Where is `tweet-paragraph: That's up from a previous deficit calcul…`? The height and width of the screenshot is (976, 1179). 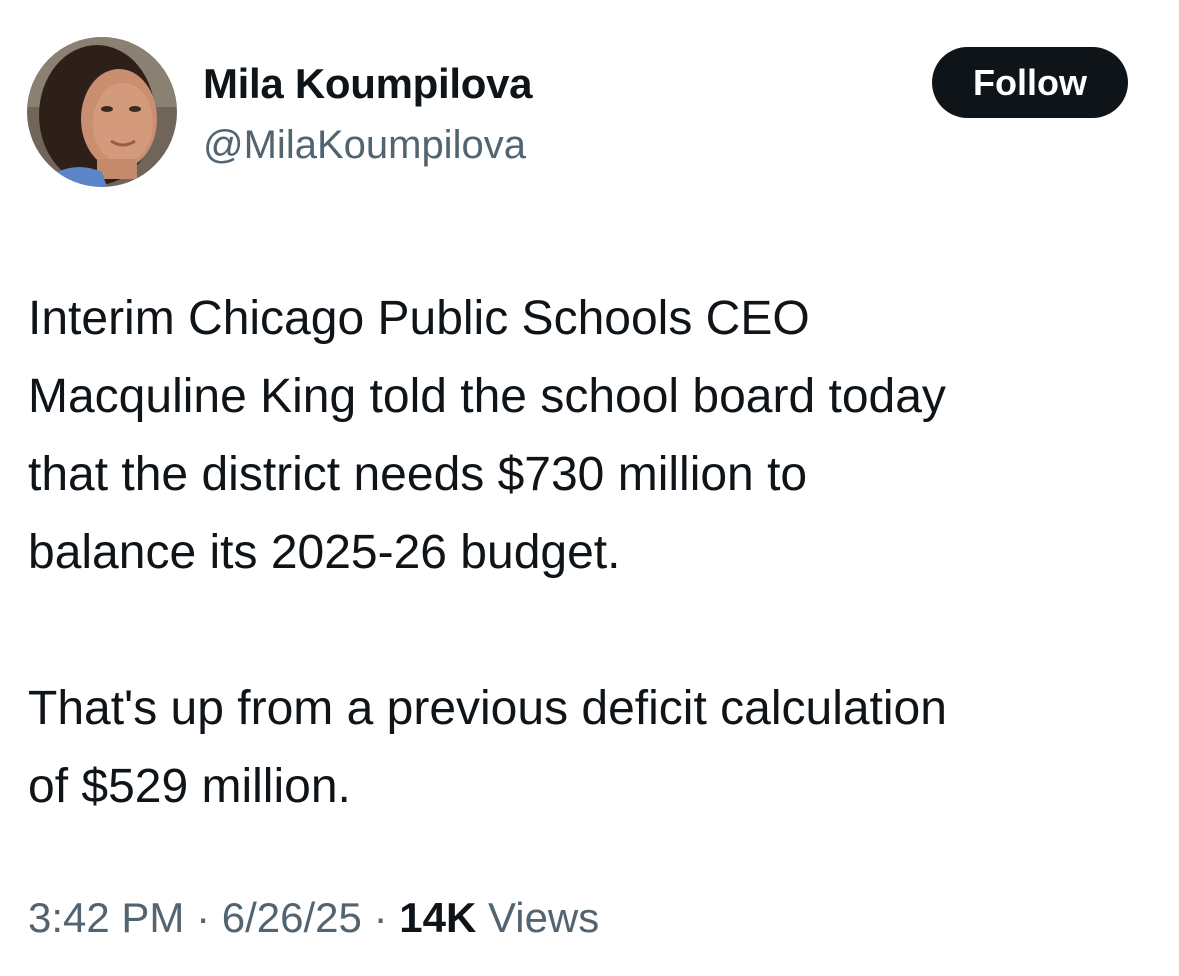 tweet-paragraph: That's up from a previous deficit calcul… is located at coordinates (487, 747).